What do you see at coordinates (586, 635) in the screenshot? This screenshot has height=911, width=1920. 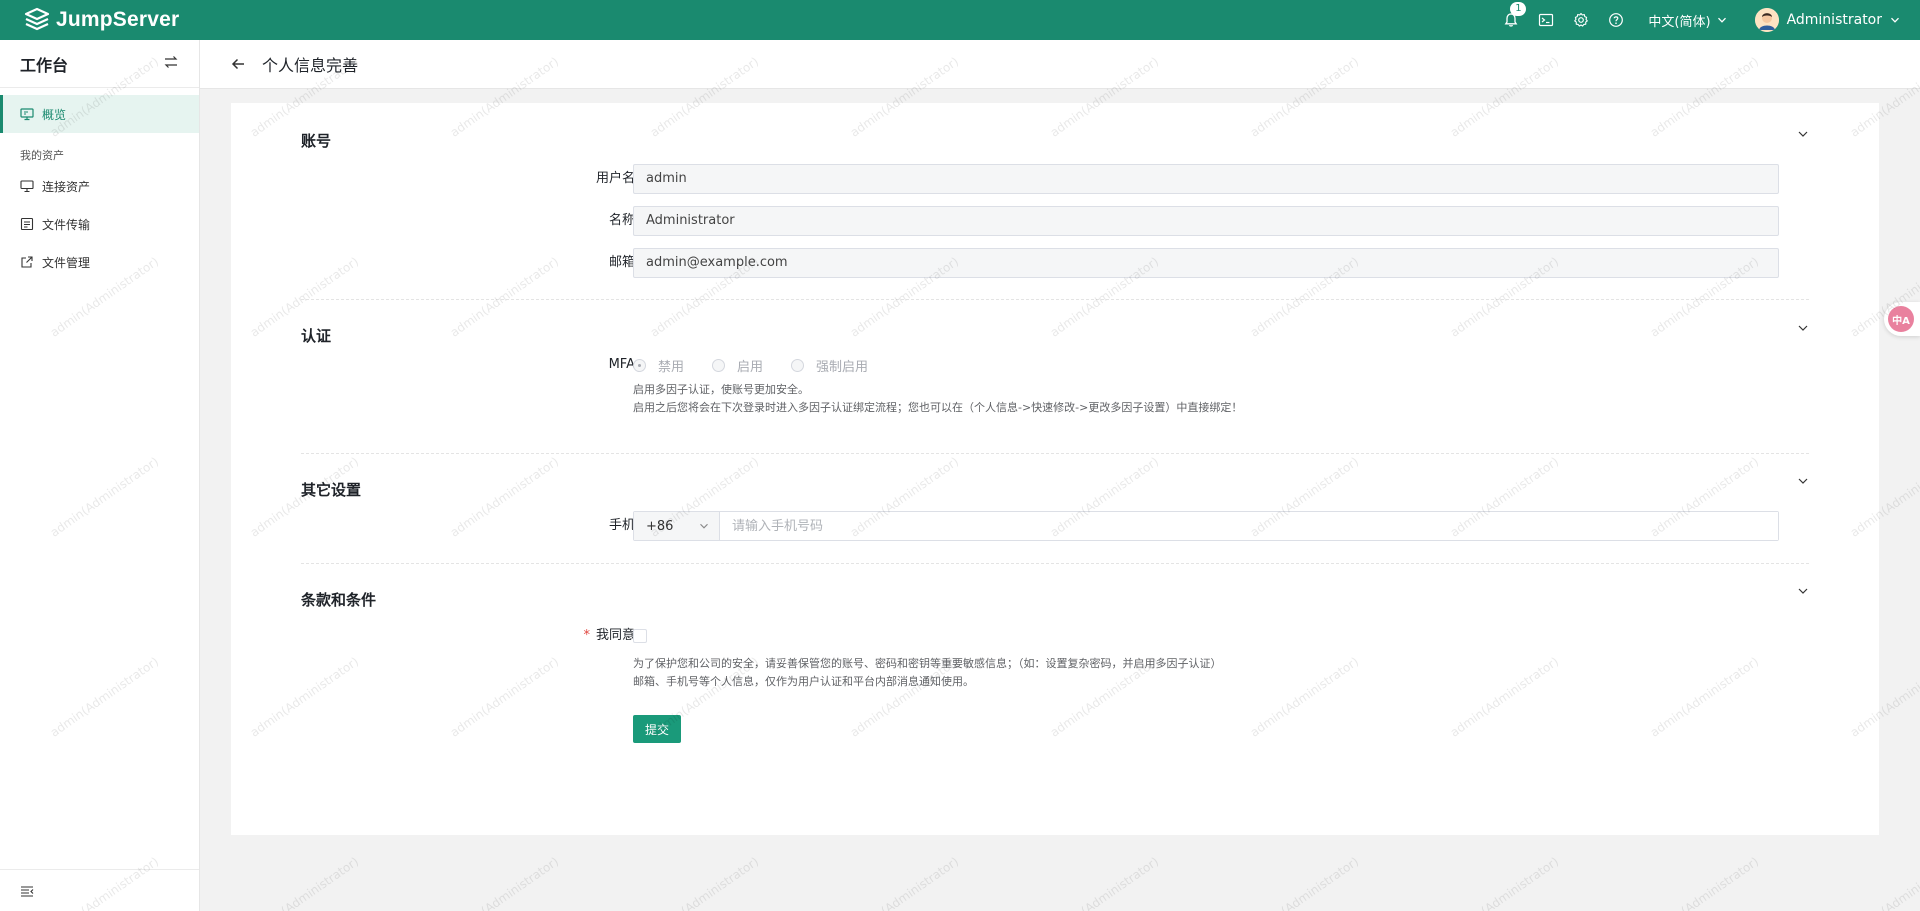 I see `required-mark: *` at bounding box center [586, 635].